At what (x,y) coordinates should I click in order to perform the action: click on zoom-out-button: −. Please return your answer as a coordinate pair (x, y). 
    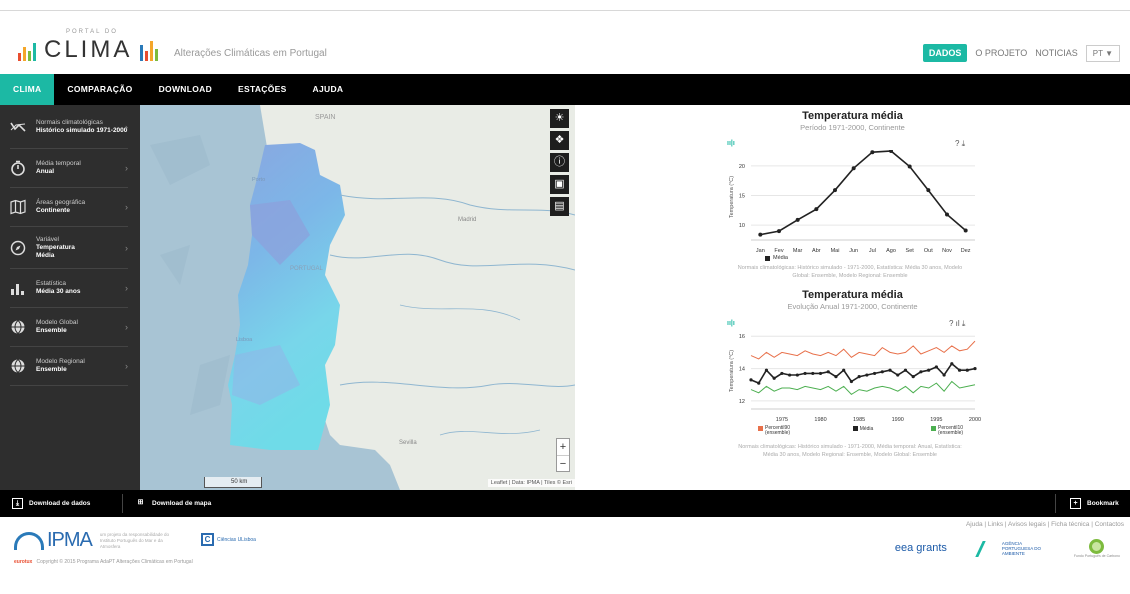
    Looking at the image, I should click on (563, 463).